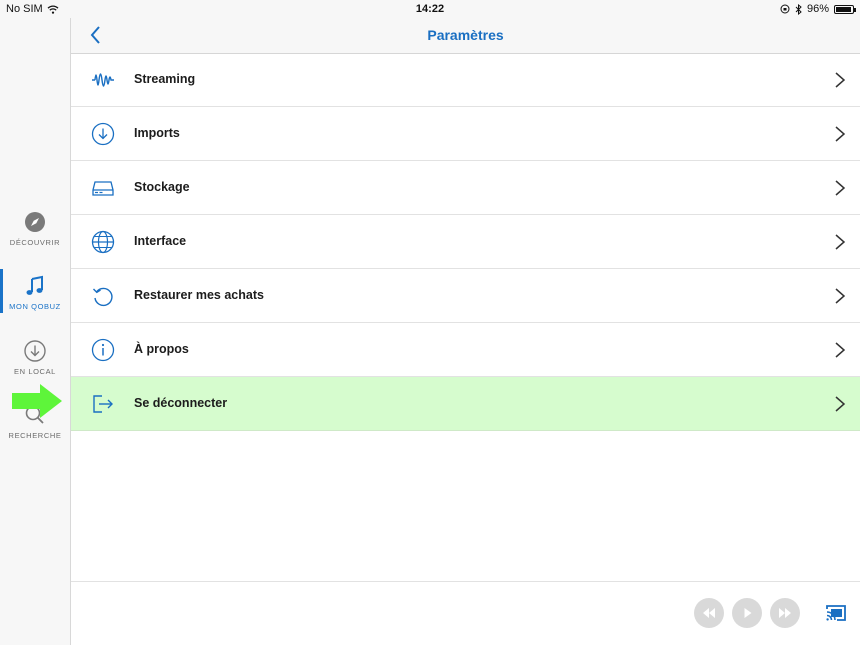 The width and height of the screenshot is (860, 646). I want to click on sidebar-item-label: RECHERCHE, so click(35, 435).